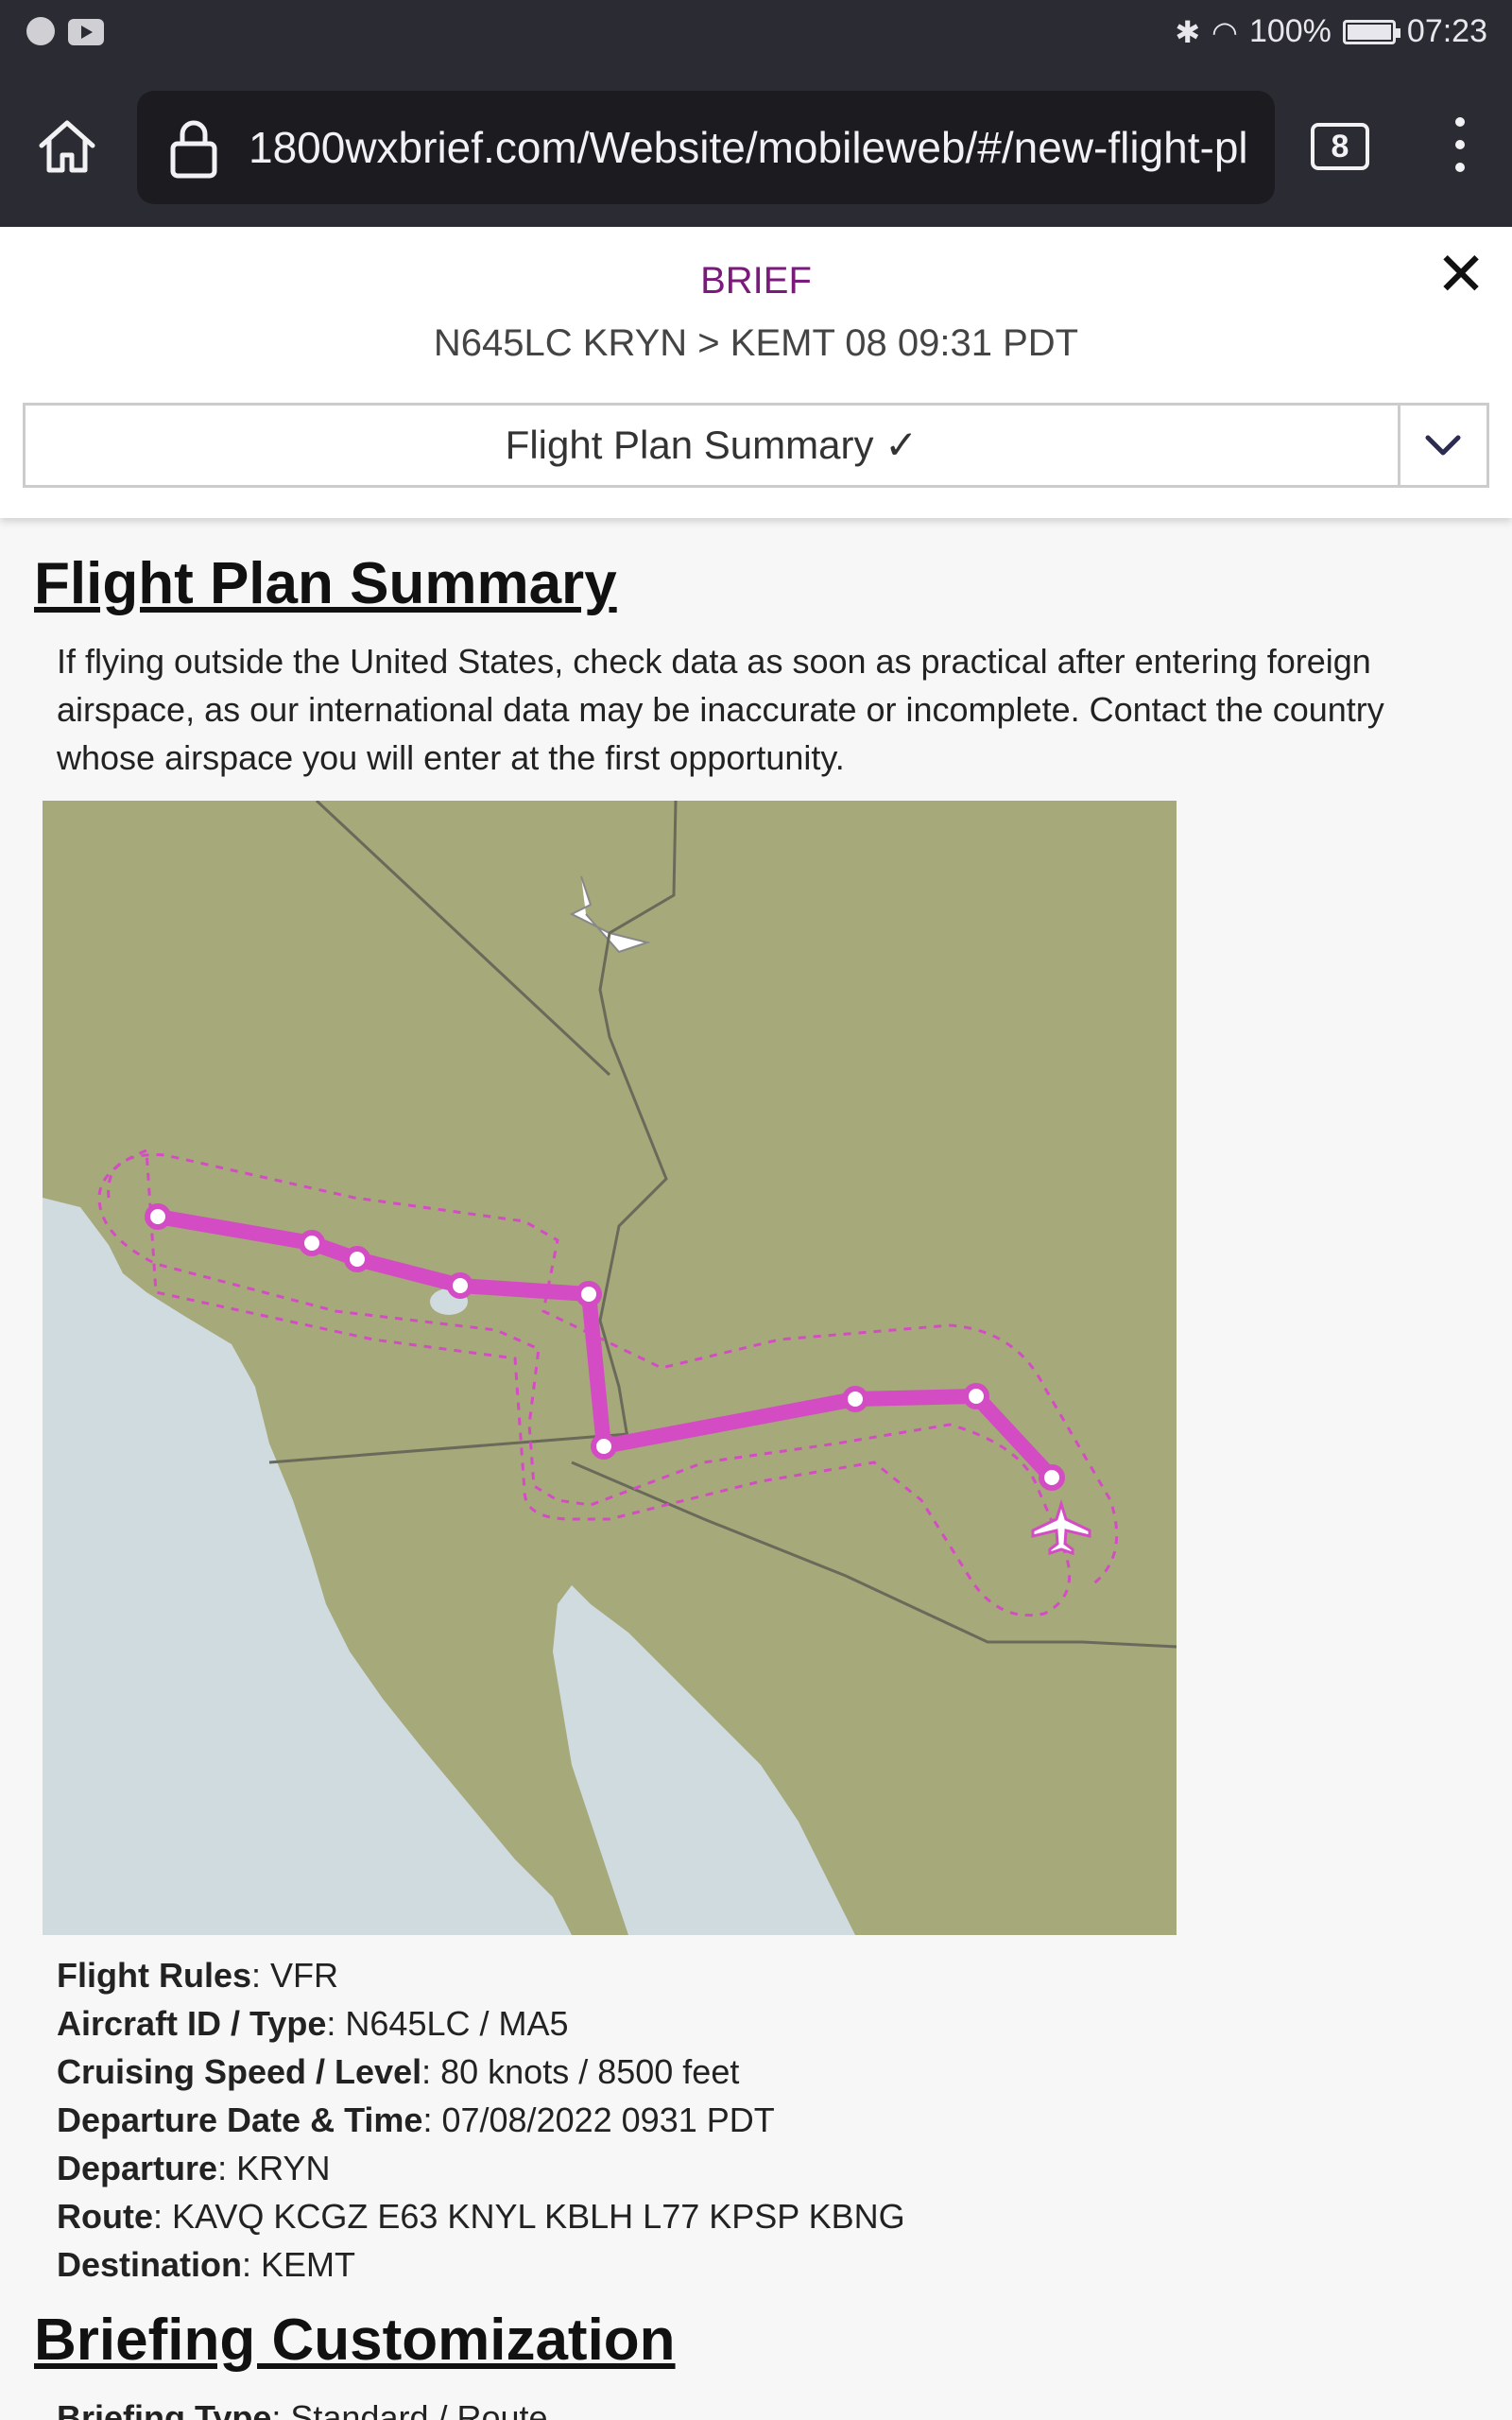 The image size is (1512, 2420). What do you see at coordinates (756, 343) in the screenshot?
I see `flight-subtitle: N645LC KRYN > KEMT 08 09:31 PDT` at bounding box center [756, 343].